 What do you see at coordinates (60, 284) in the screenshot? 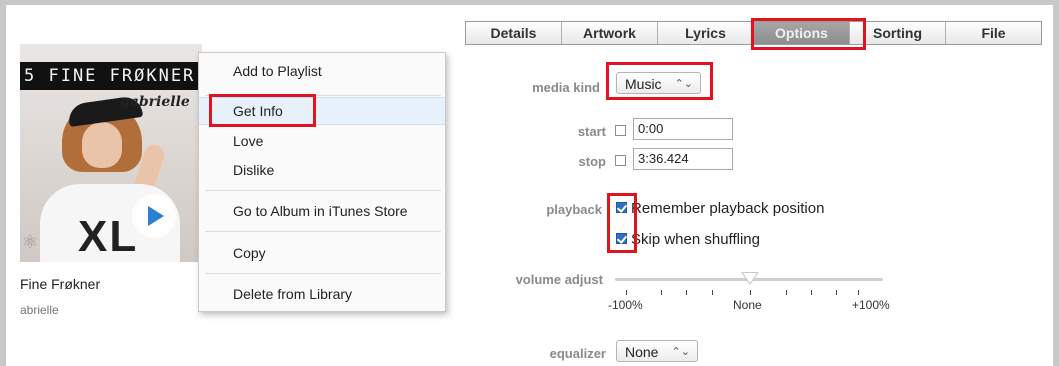
I see `song-title: Fine Frøkner` at bounding box center [60, 284].